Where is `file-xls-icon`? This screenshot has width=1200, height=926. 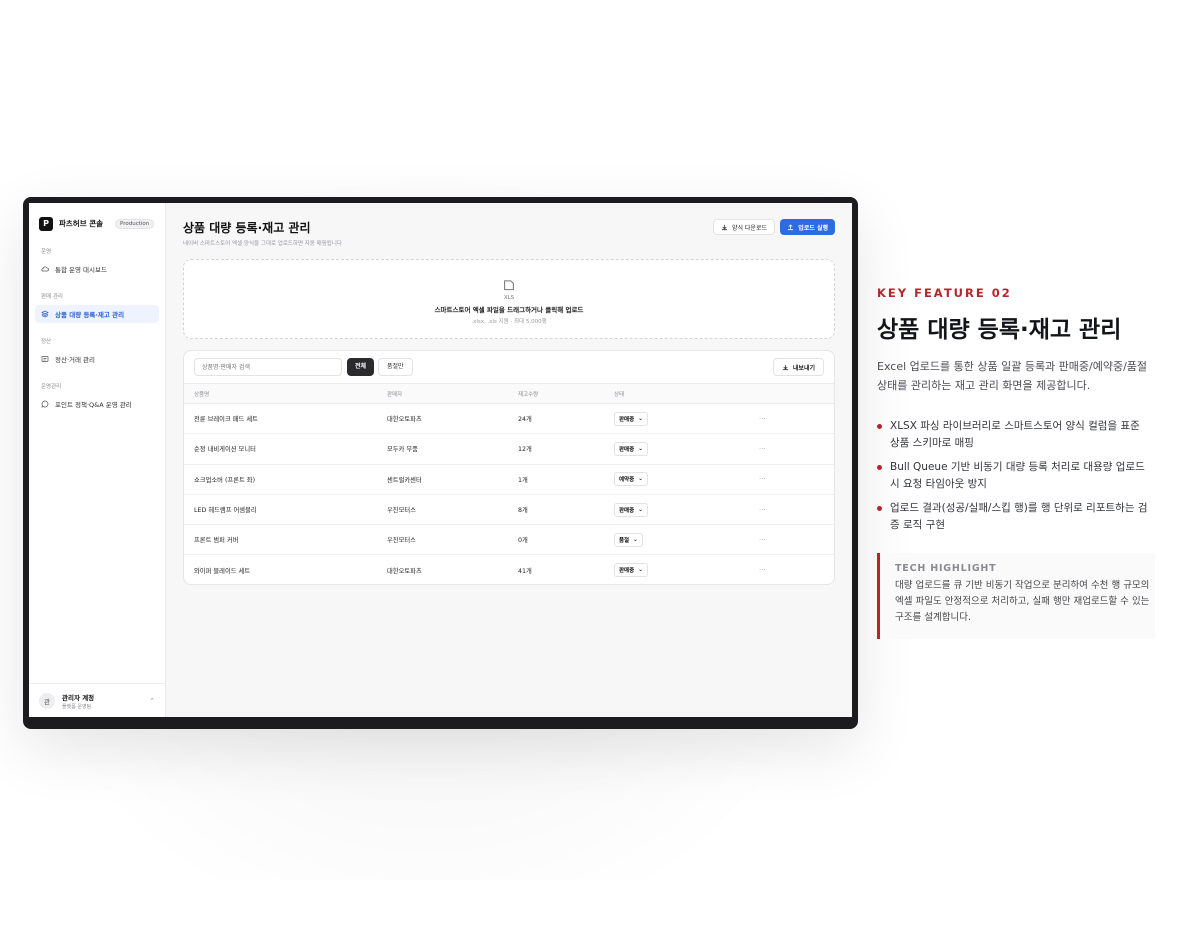 file-xls-icon is located at coordinates (509, 285).